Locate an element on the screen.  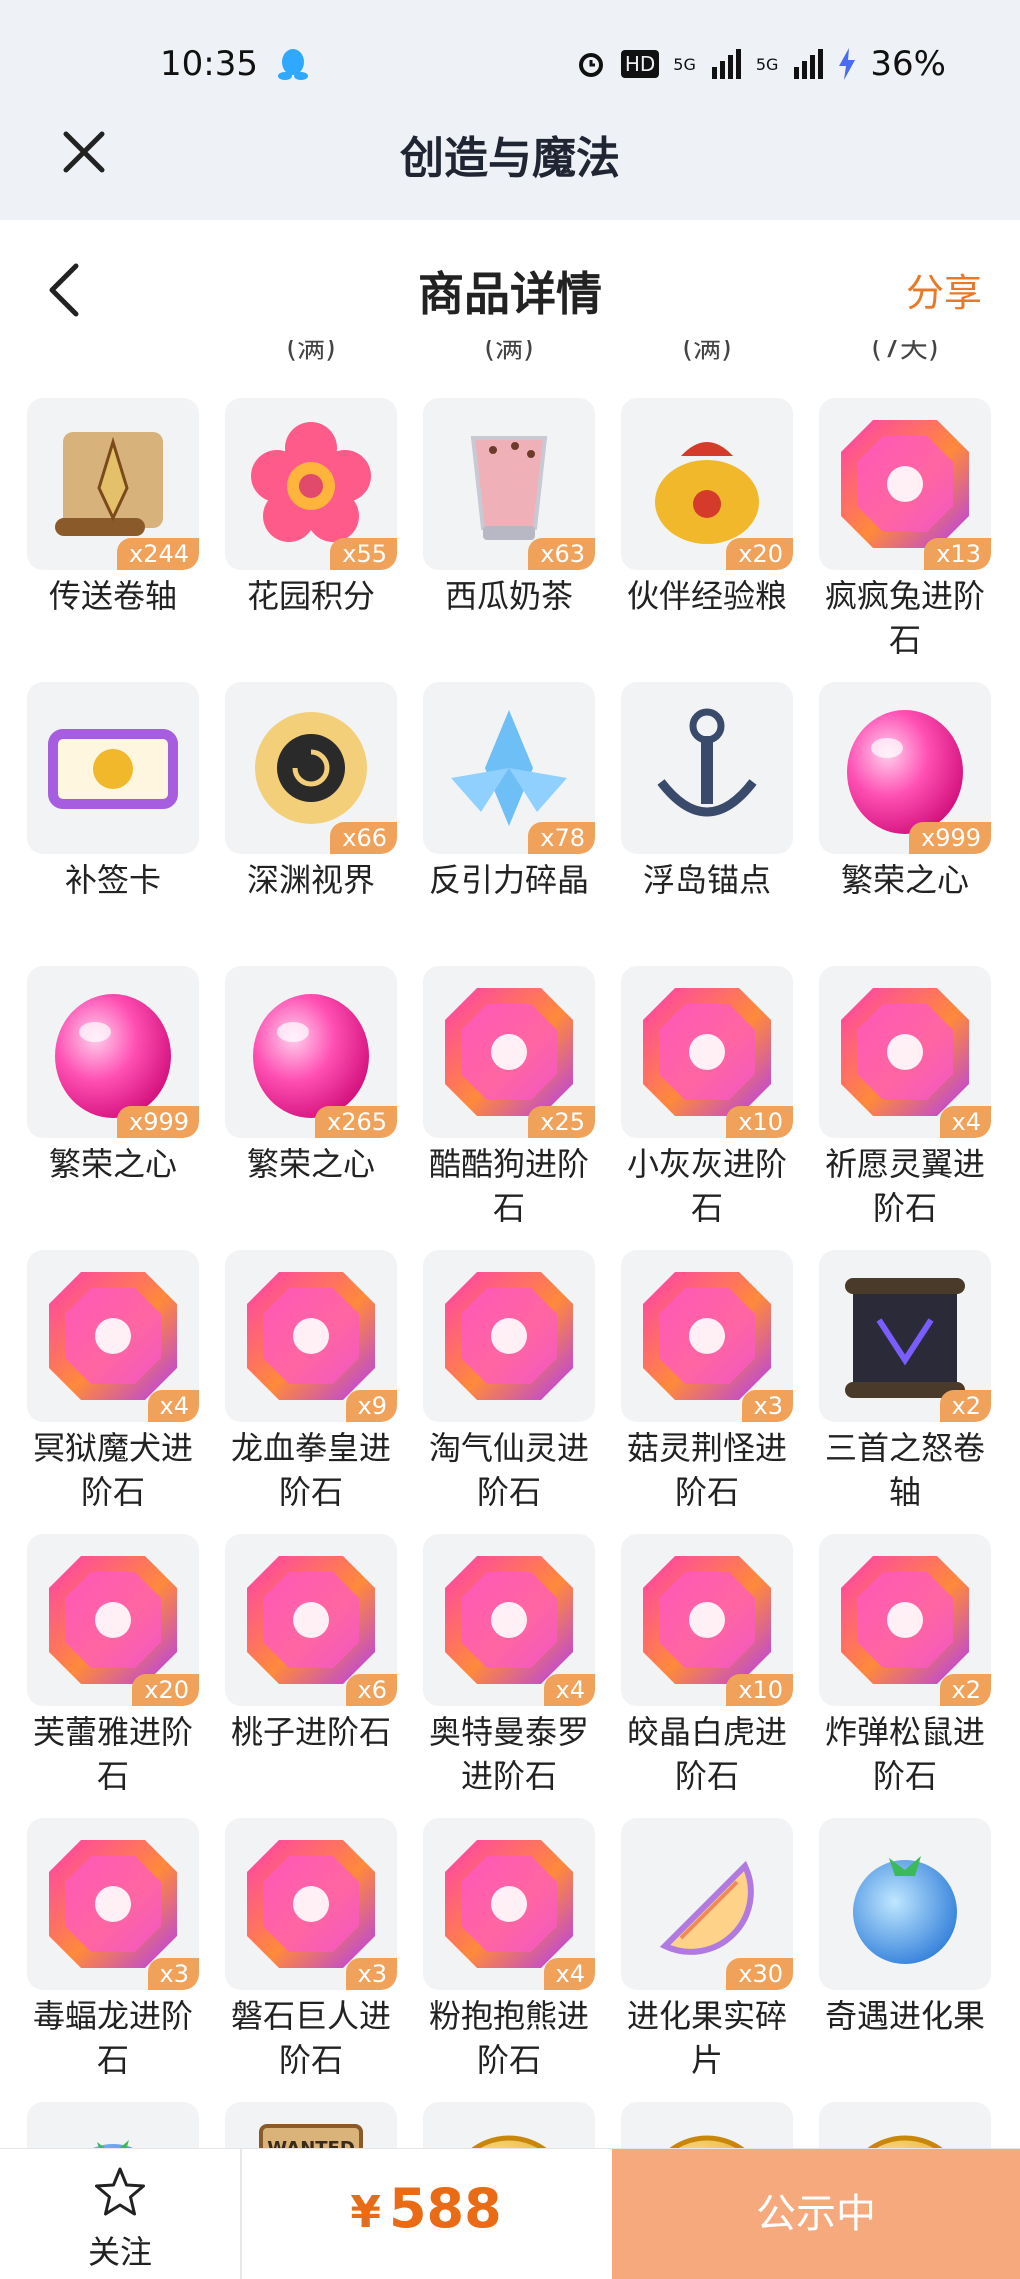
grid-item: x10 皎晶白虎进阶石 is located at coordinates (707, 1676).